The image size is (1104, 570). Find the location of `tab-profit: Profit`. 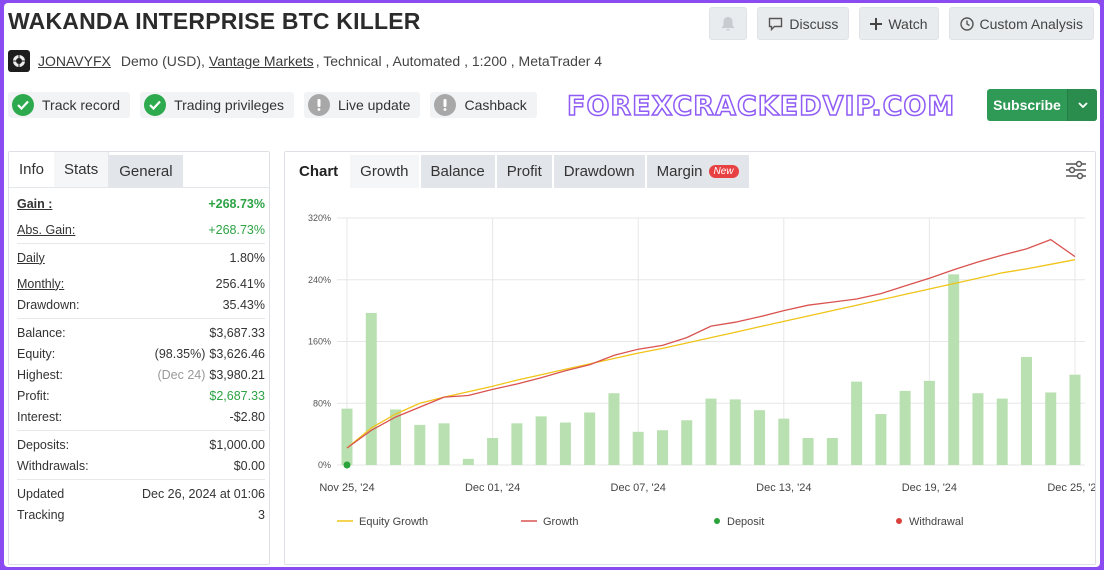

tab-profit: Profit is located at coordinates (524, 171).